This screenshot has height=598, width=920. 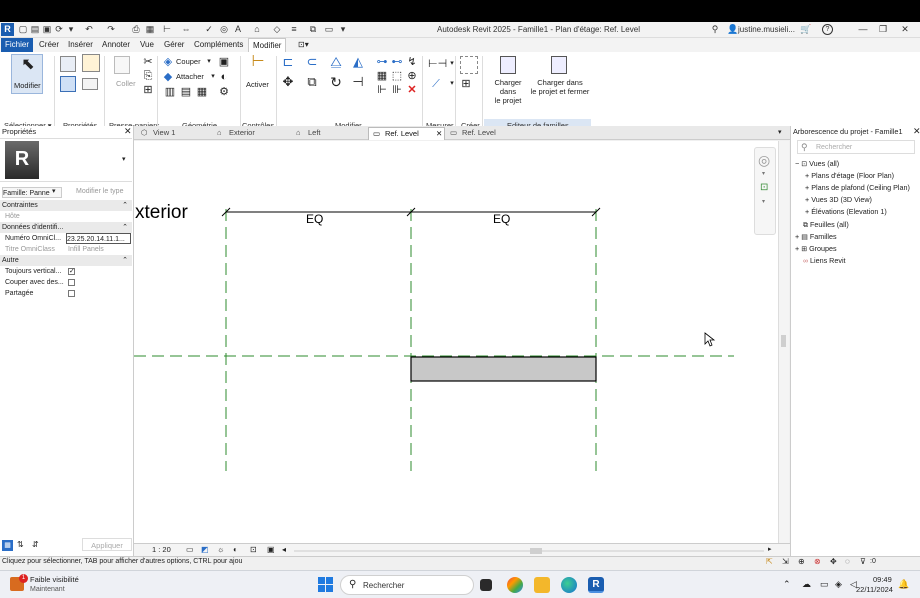 What do you see at coordinates (863, 561) in the screenshot?
I see `filter-icon: ⊽` at bounding box center [863, 561].